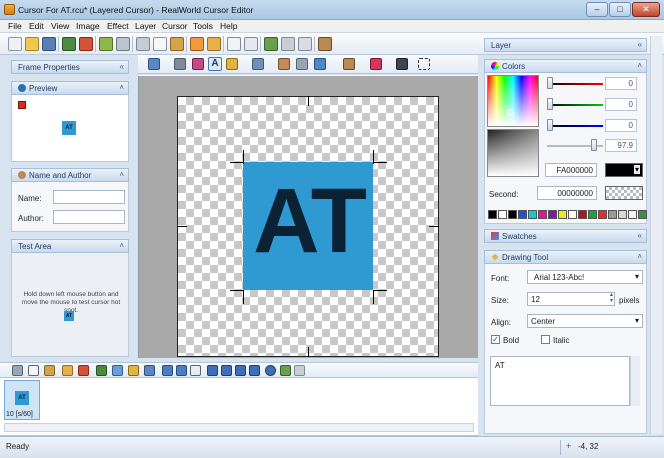 The width and height of the screenshot is (664, 458). Describe the element at coordinates (320, 64) in the screenshot. I see `crosshair-tool-icon` at that location.